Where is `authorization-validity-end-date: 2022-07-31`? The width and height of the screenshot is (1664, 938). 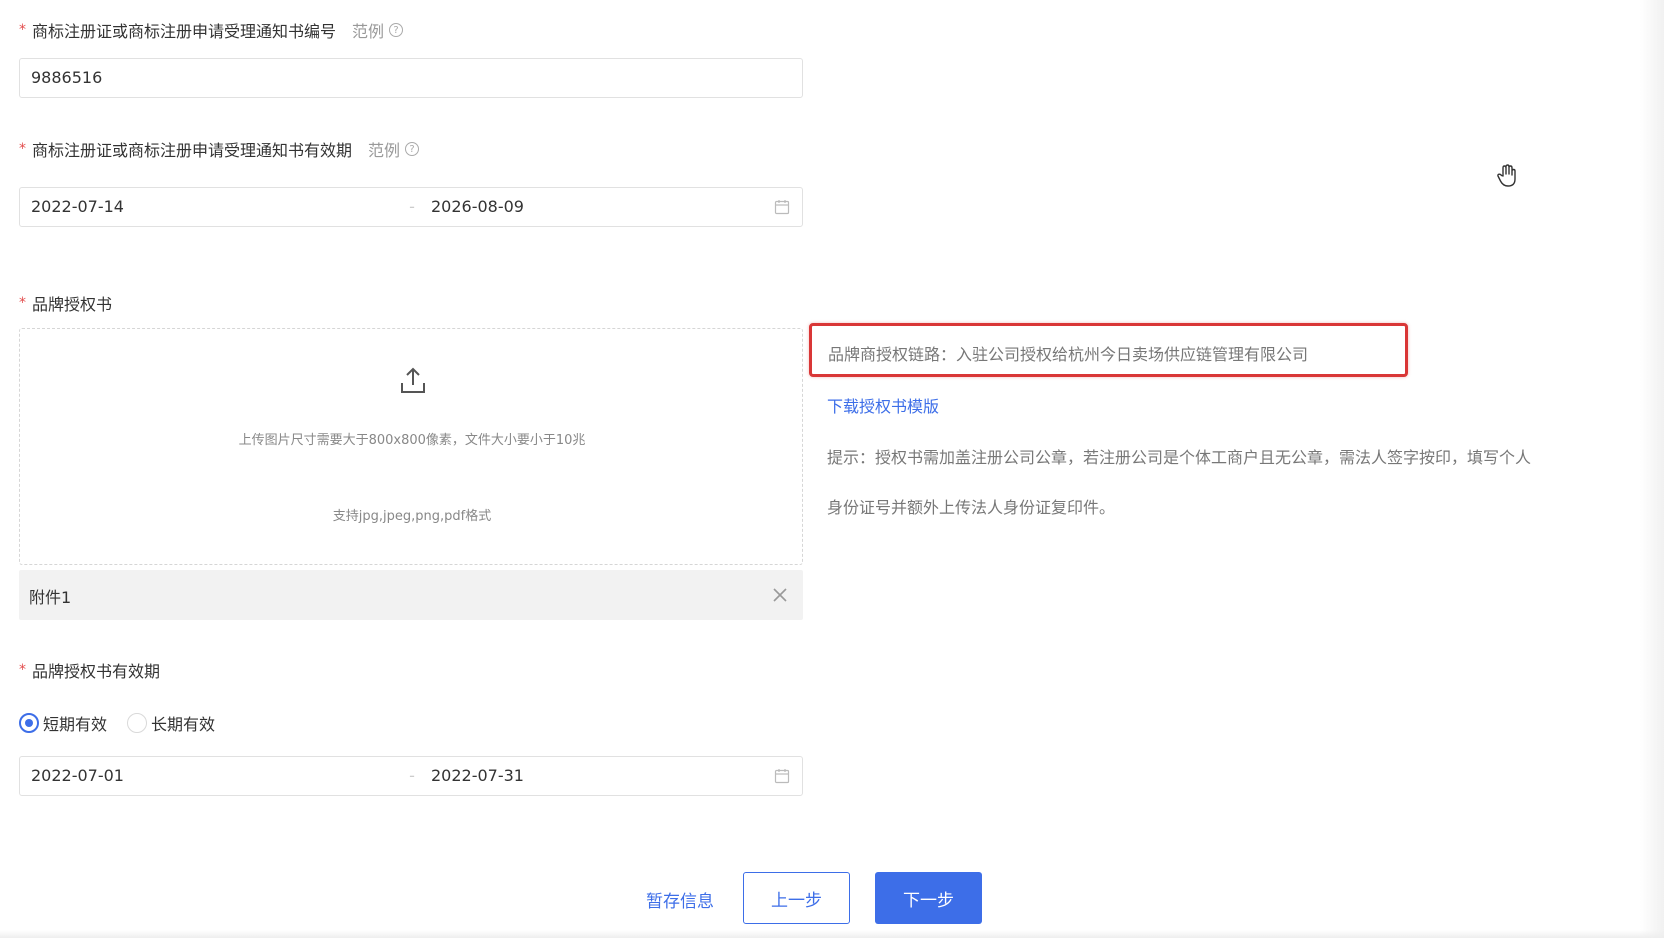
authorization-validity-end-date: 2022-07-31 is located at coordinates (477, 775).